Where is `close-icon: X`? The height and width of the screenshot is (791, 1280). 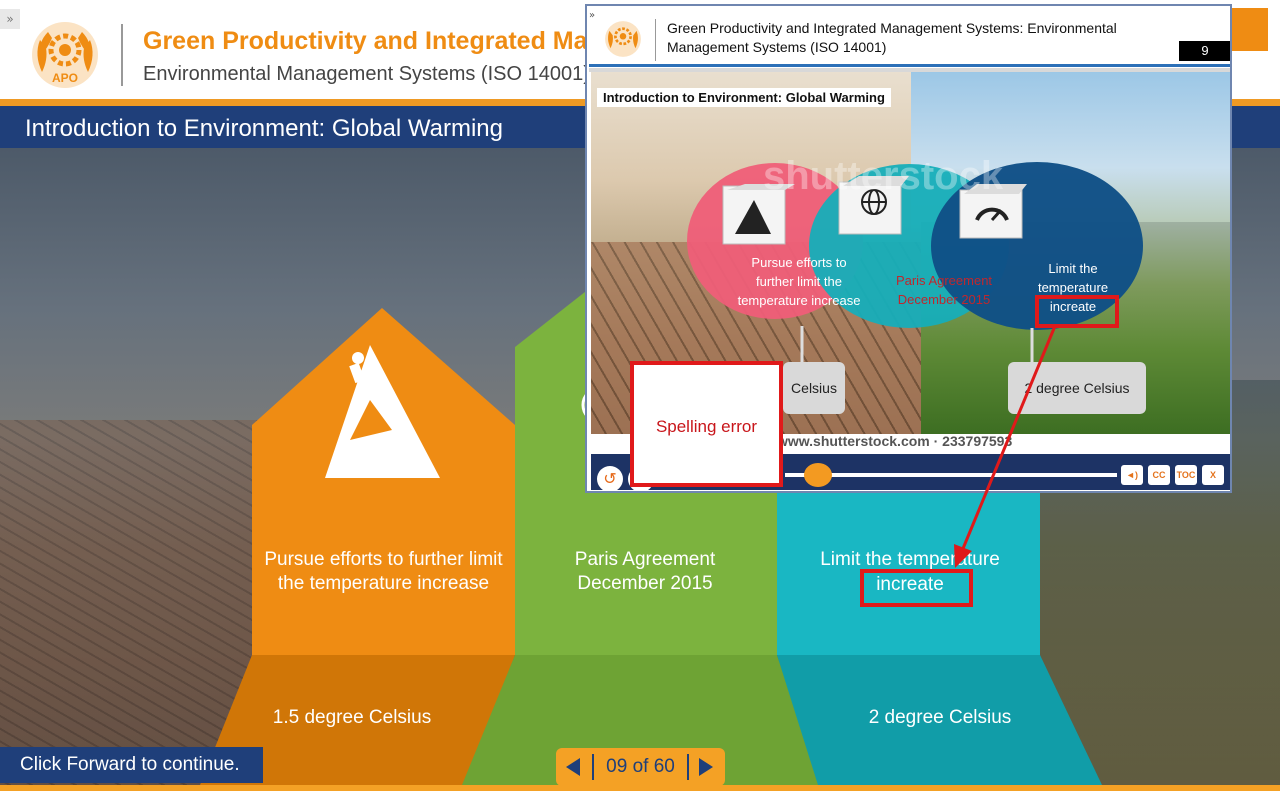 close-icon: X is located at coordinates (1213, 475).